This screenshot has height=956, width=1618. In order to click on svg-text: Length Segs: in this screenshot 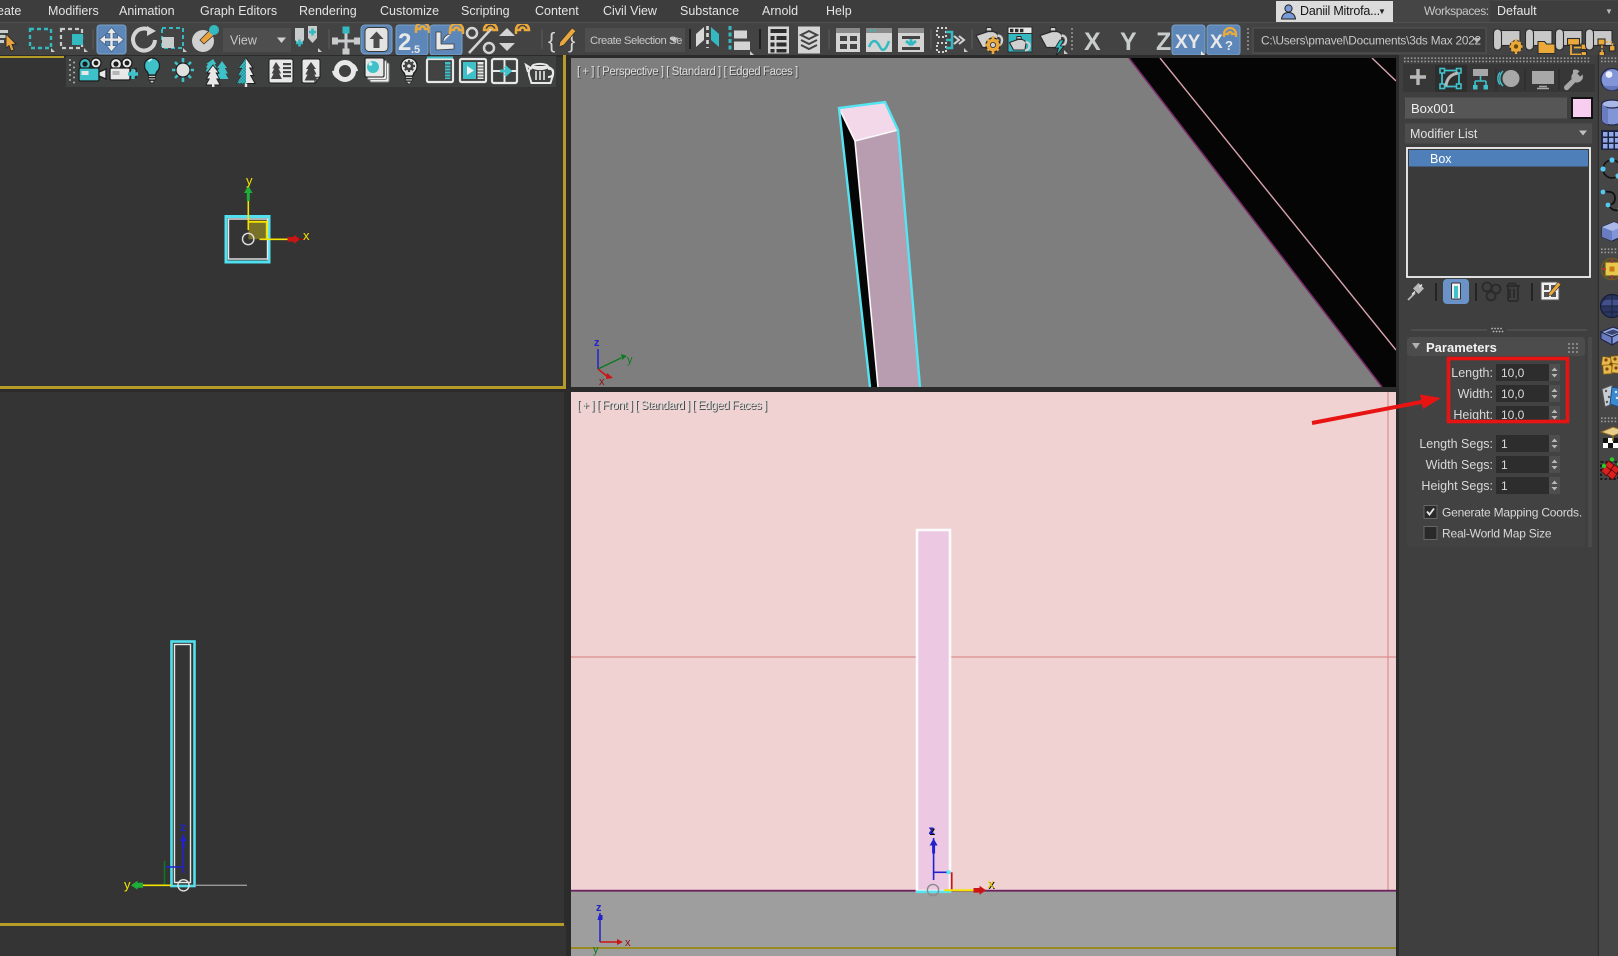, I will do `click(1456, 444)`.